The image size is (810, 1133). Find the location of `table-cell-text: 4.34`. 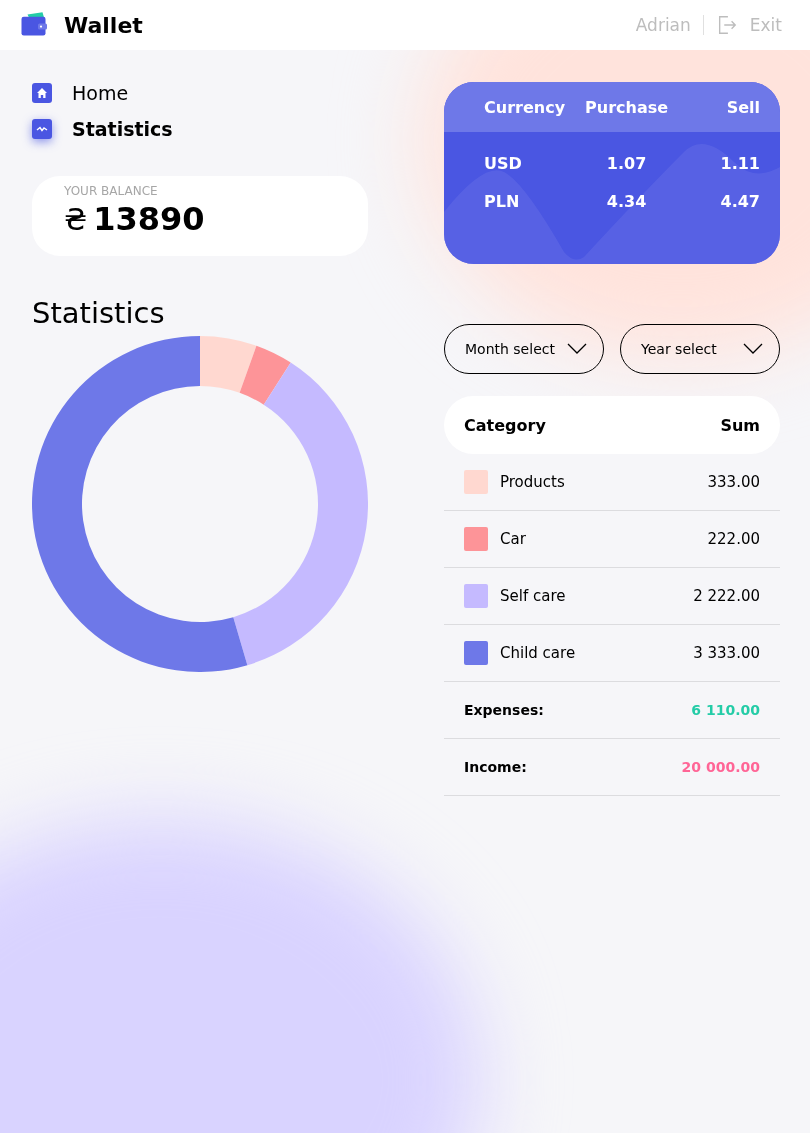

table-cell-text: 4.34 is located at coordinates (626, 201).